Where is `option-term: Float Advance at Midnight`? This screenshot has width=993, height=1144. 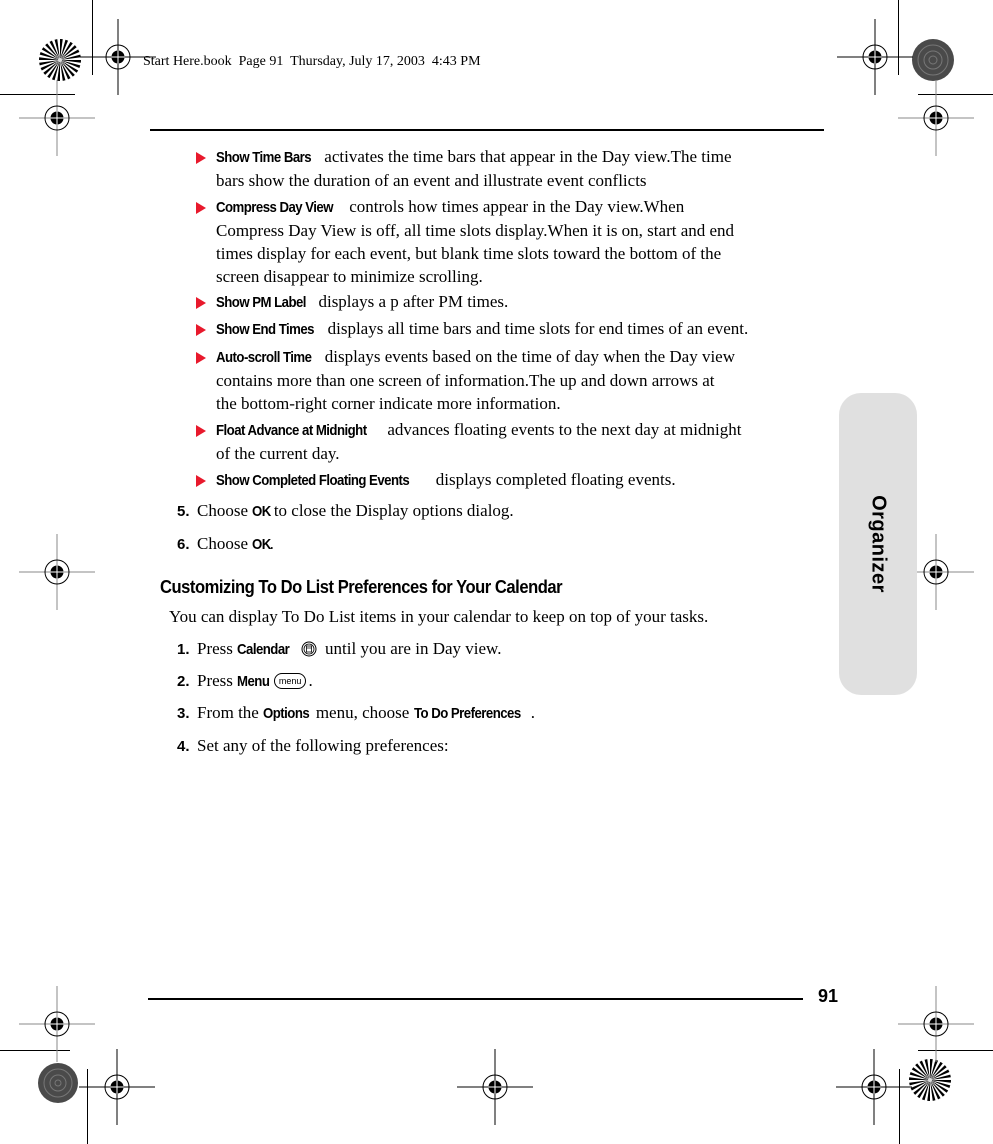 option-term: Float Advance at Midnight is located at coordinates (291, 430).